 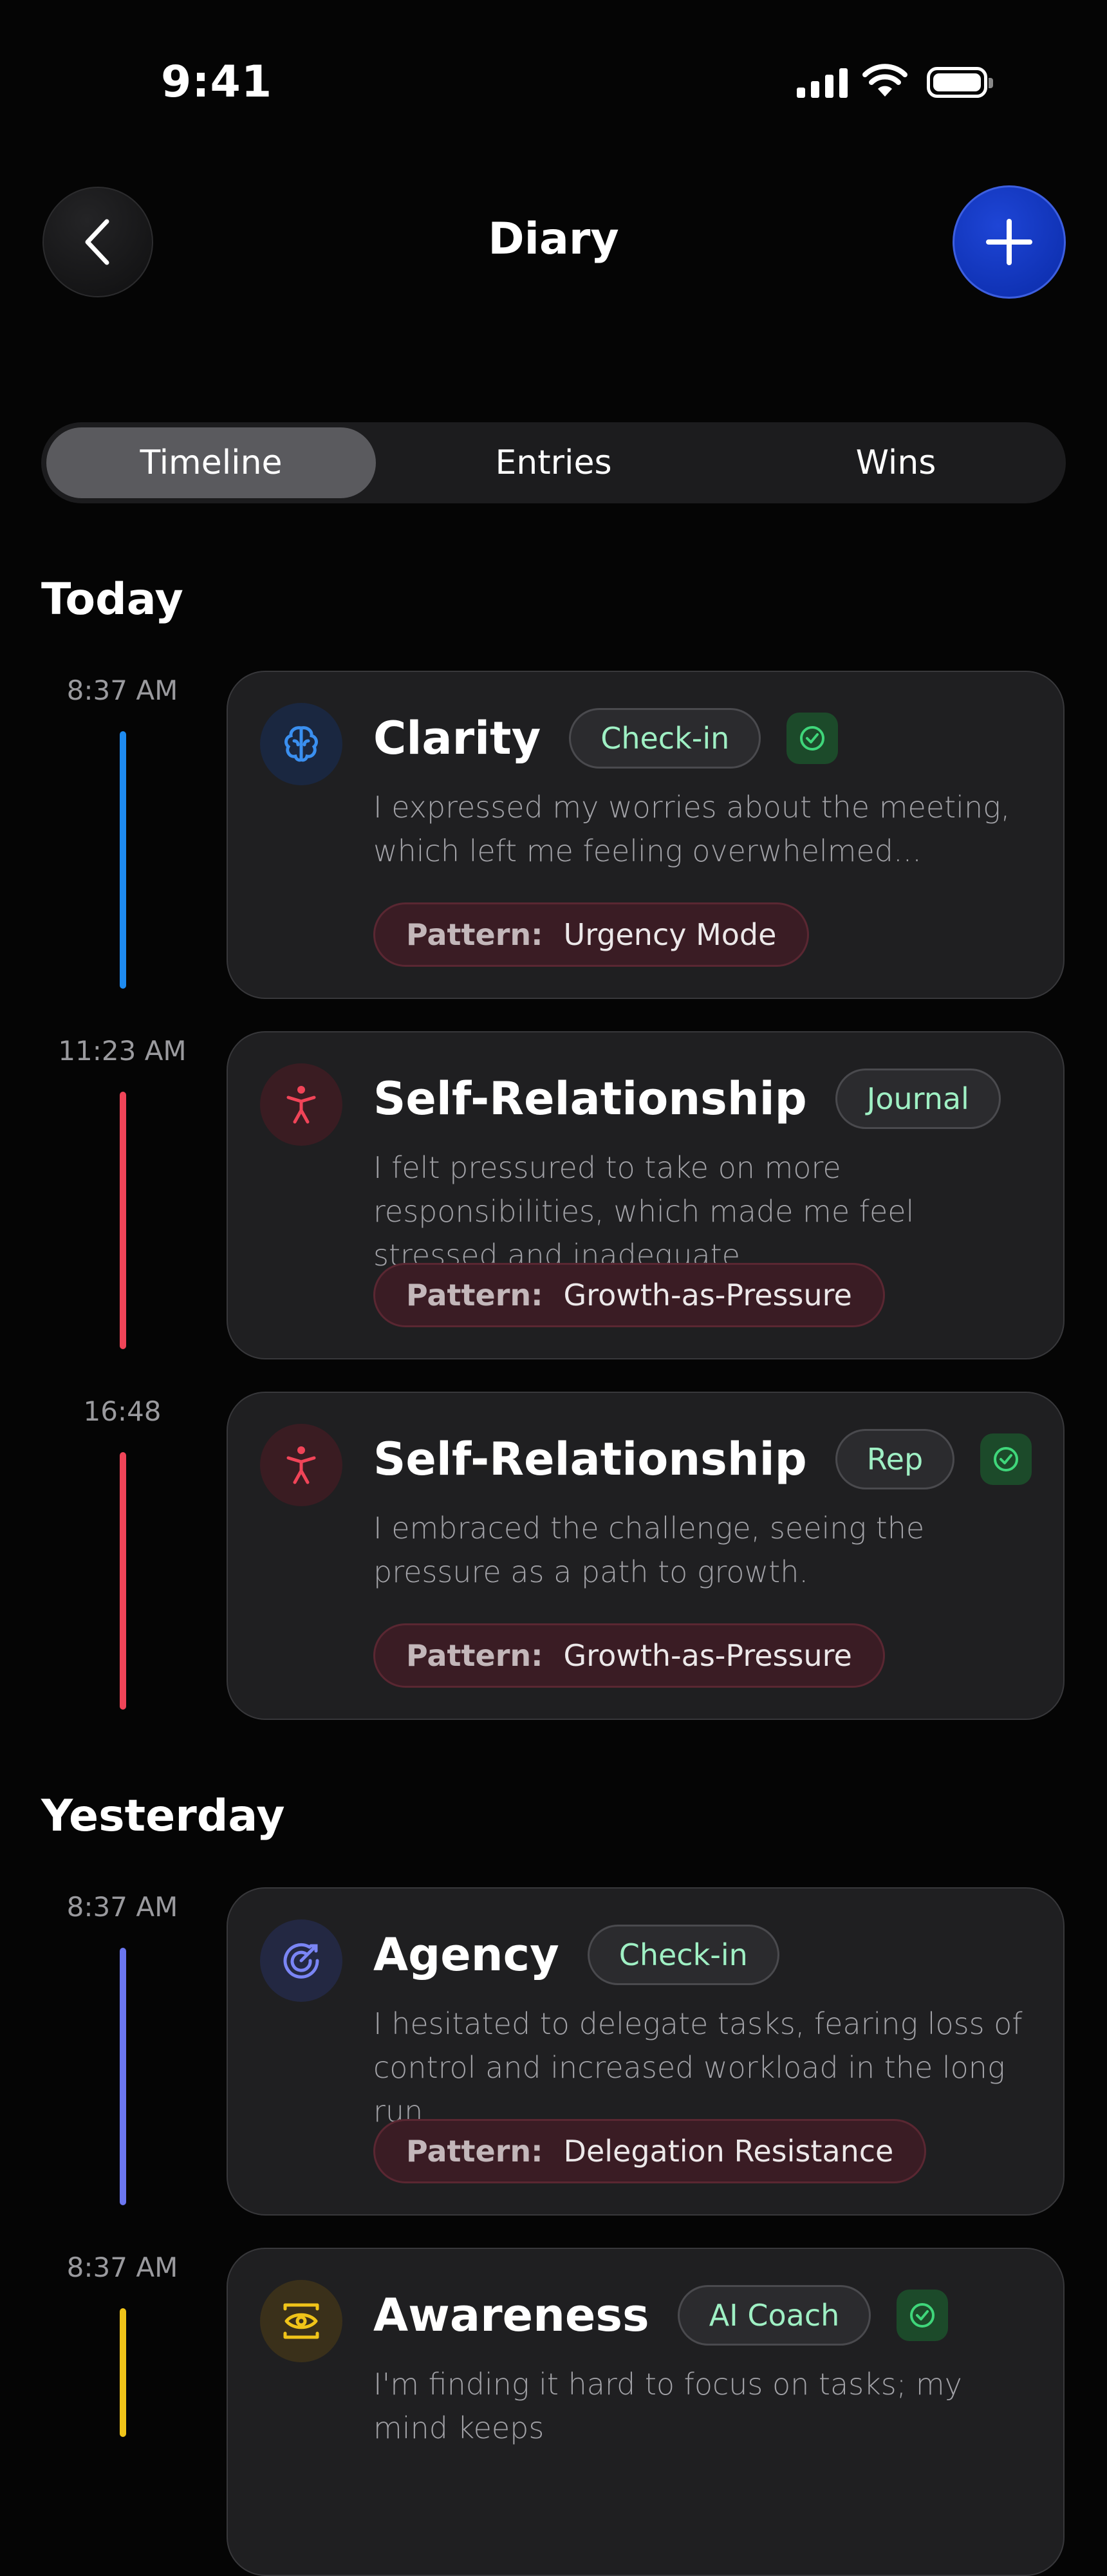 I want to click on entry-category: Agency, so click(x=466, y=1954).